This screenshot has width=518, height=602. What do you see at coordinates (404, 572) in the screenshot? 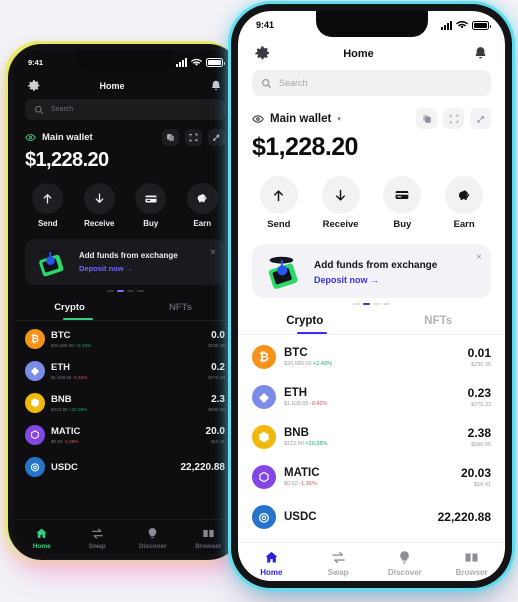
I see `nav-discover-label: Discover` at bounding box center [404, 572].